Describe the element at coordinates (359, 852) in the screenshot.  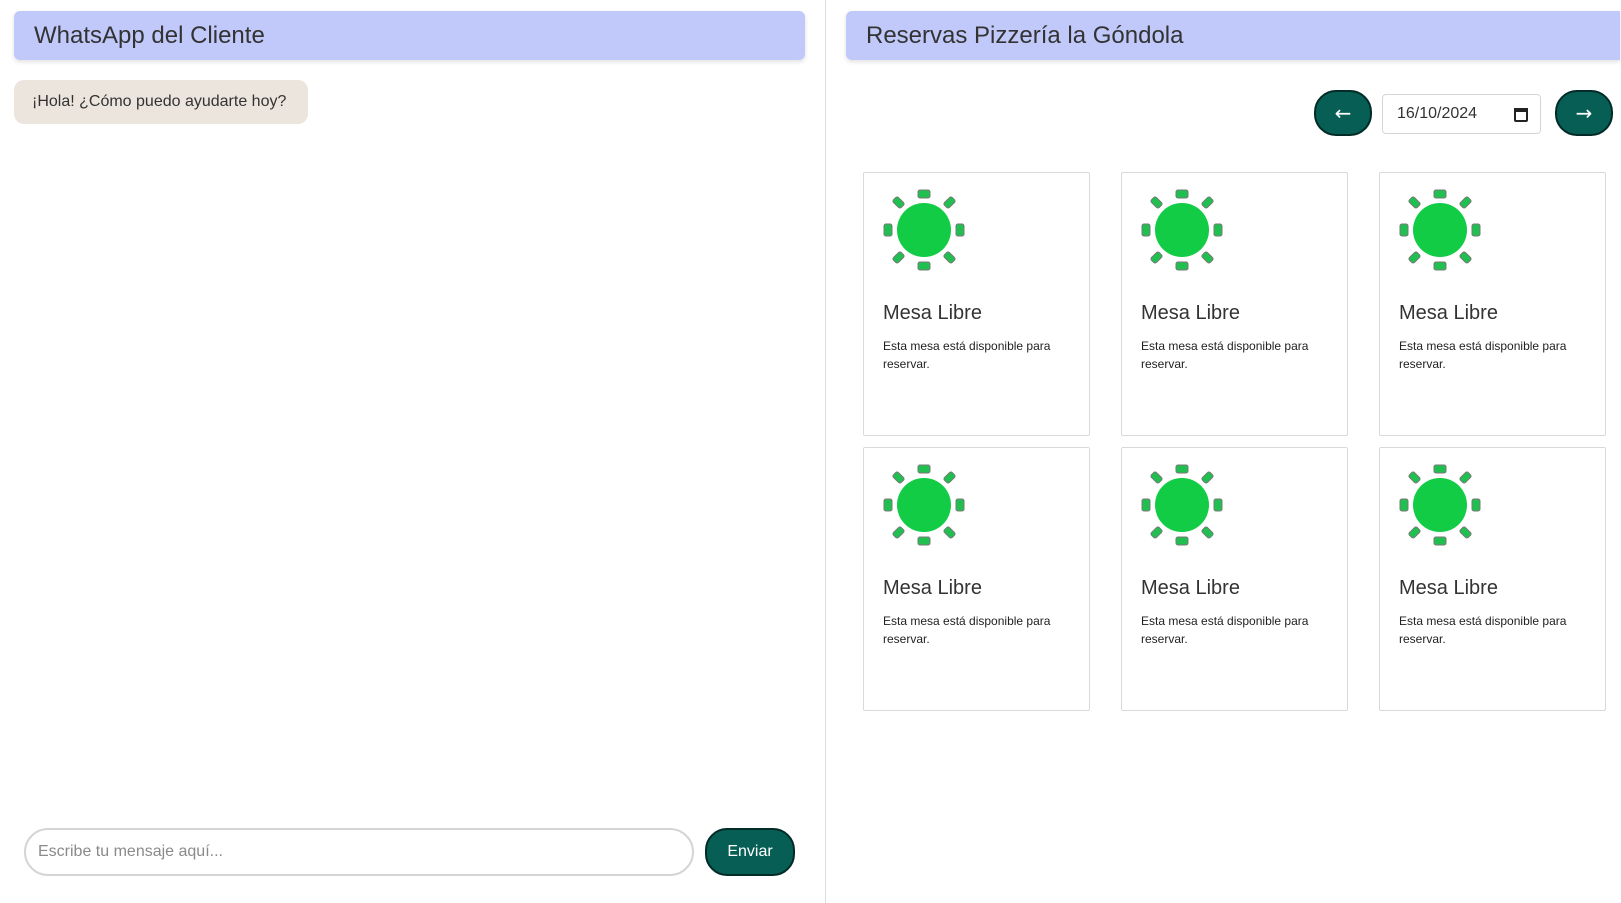
I see `message-input` at that location.